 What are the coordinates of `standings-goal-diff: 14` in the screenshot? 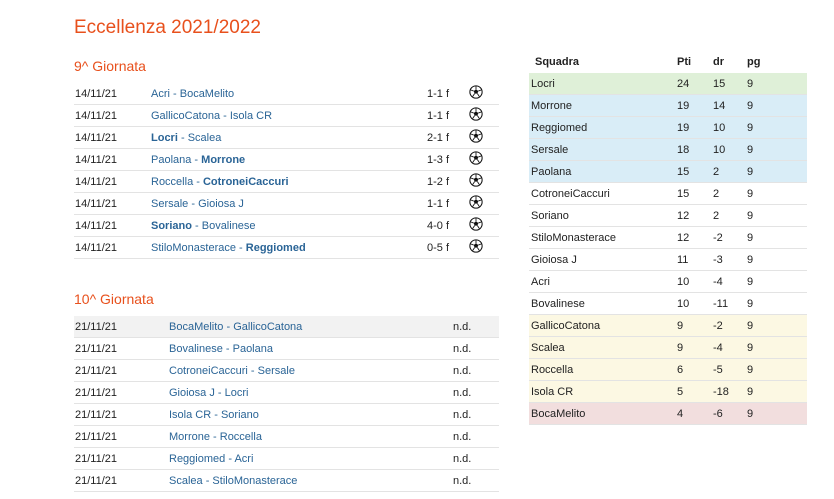 It's located at (730, 105).